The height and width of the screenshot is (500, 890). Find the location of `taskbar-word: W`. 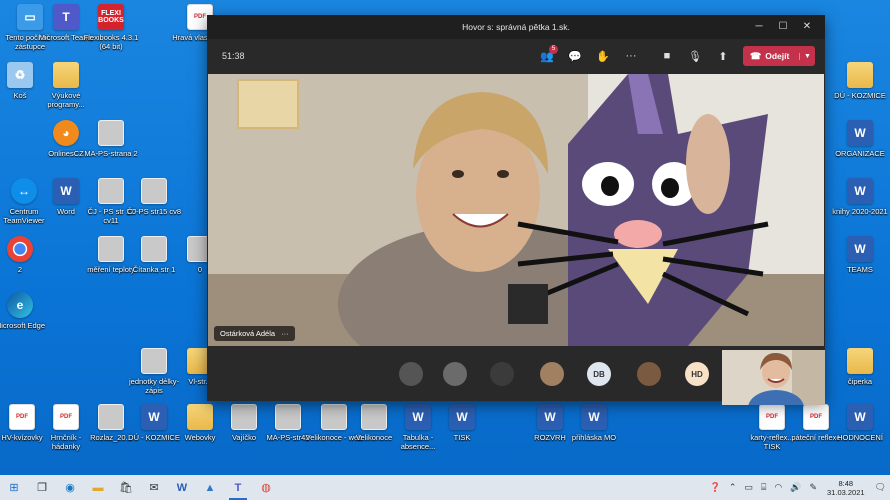

taskbar-word: W is located at coordinates (182, 487).